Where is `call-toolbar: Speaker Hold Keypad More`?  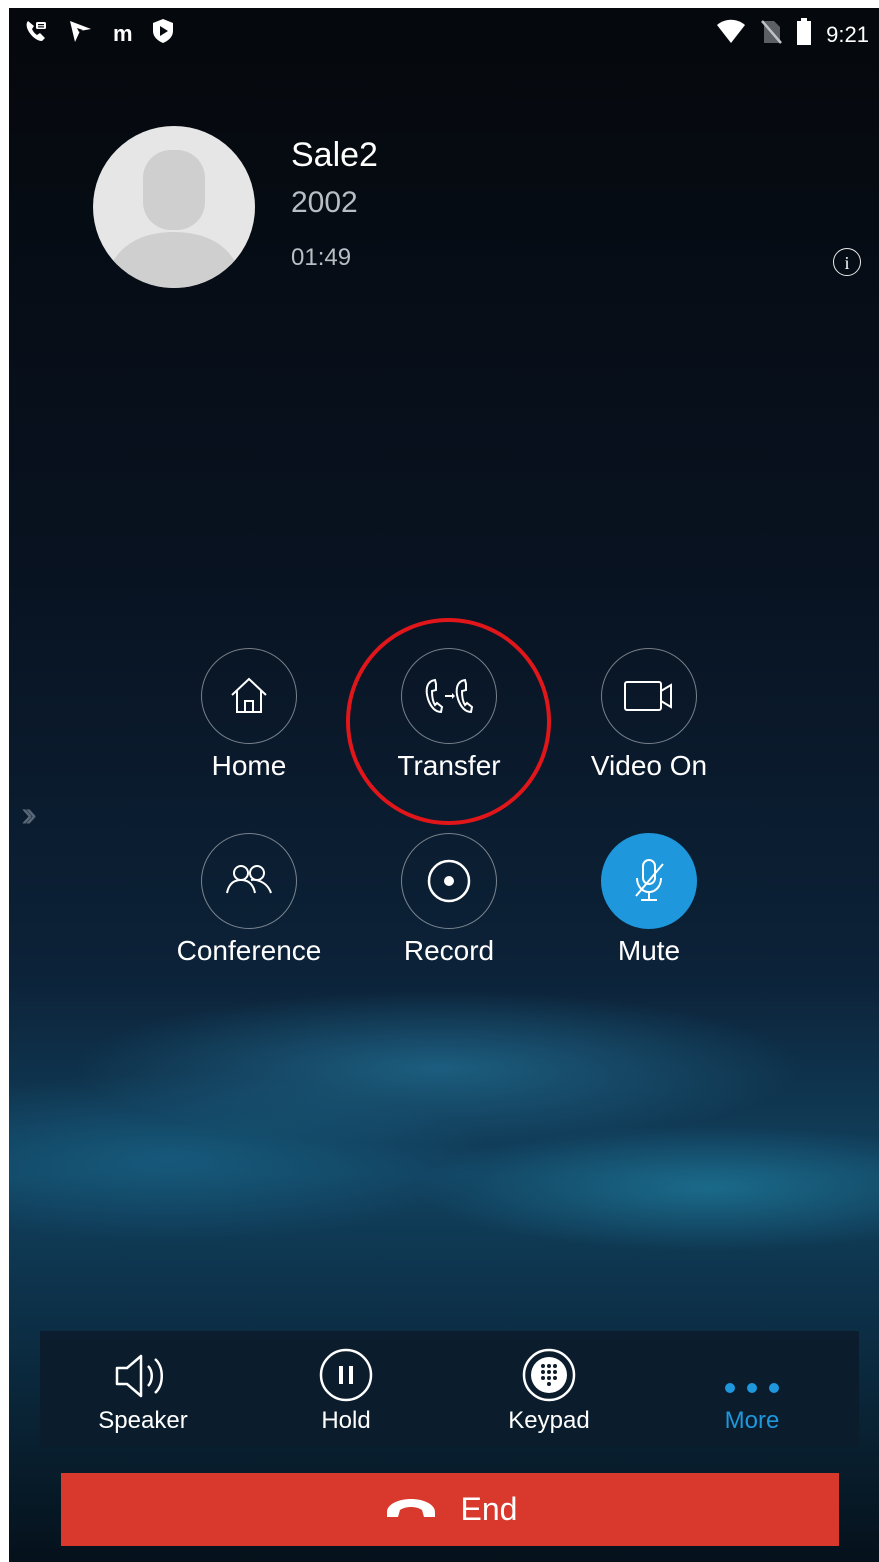 call-toolbar: Speaker Hold Keypad More is located at coordinates (449, 1389).